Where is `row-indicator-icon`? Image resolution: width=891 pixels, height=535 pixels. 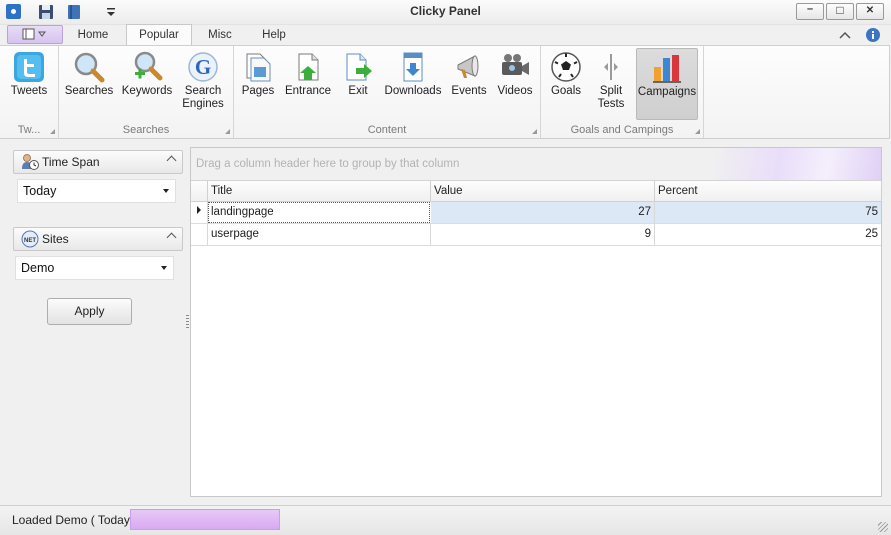 row-indicator-icon is located at coordinates (199, 210).